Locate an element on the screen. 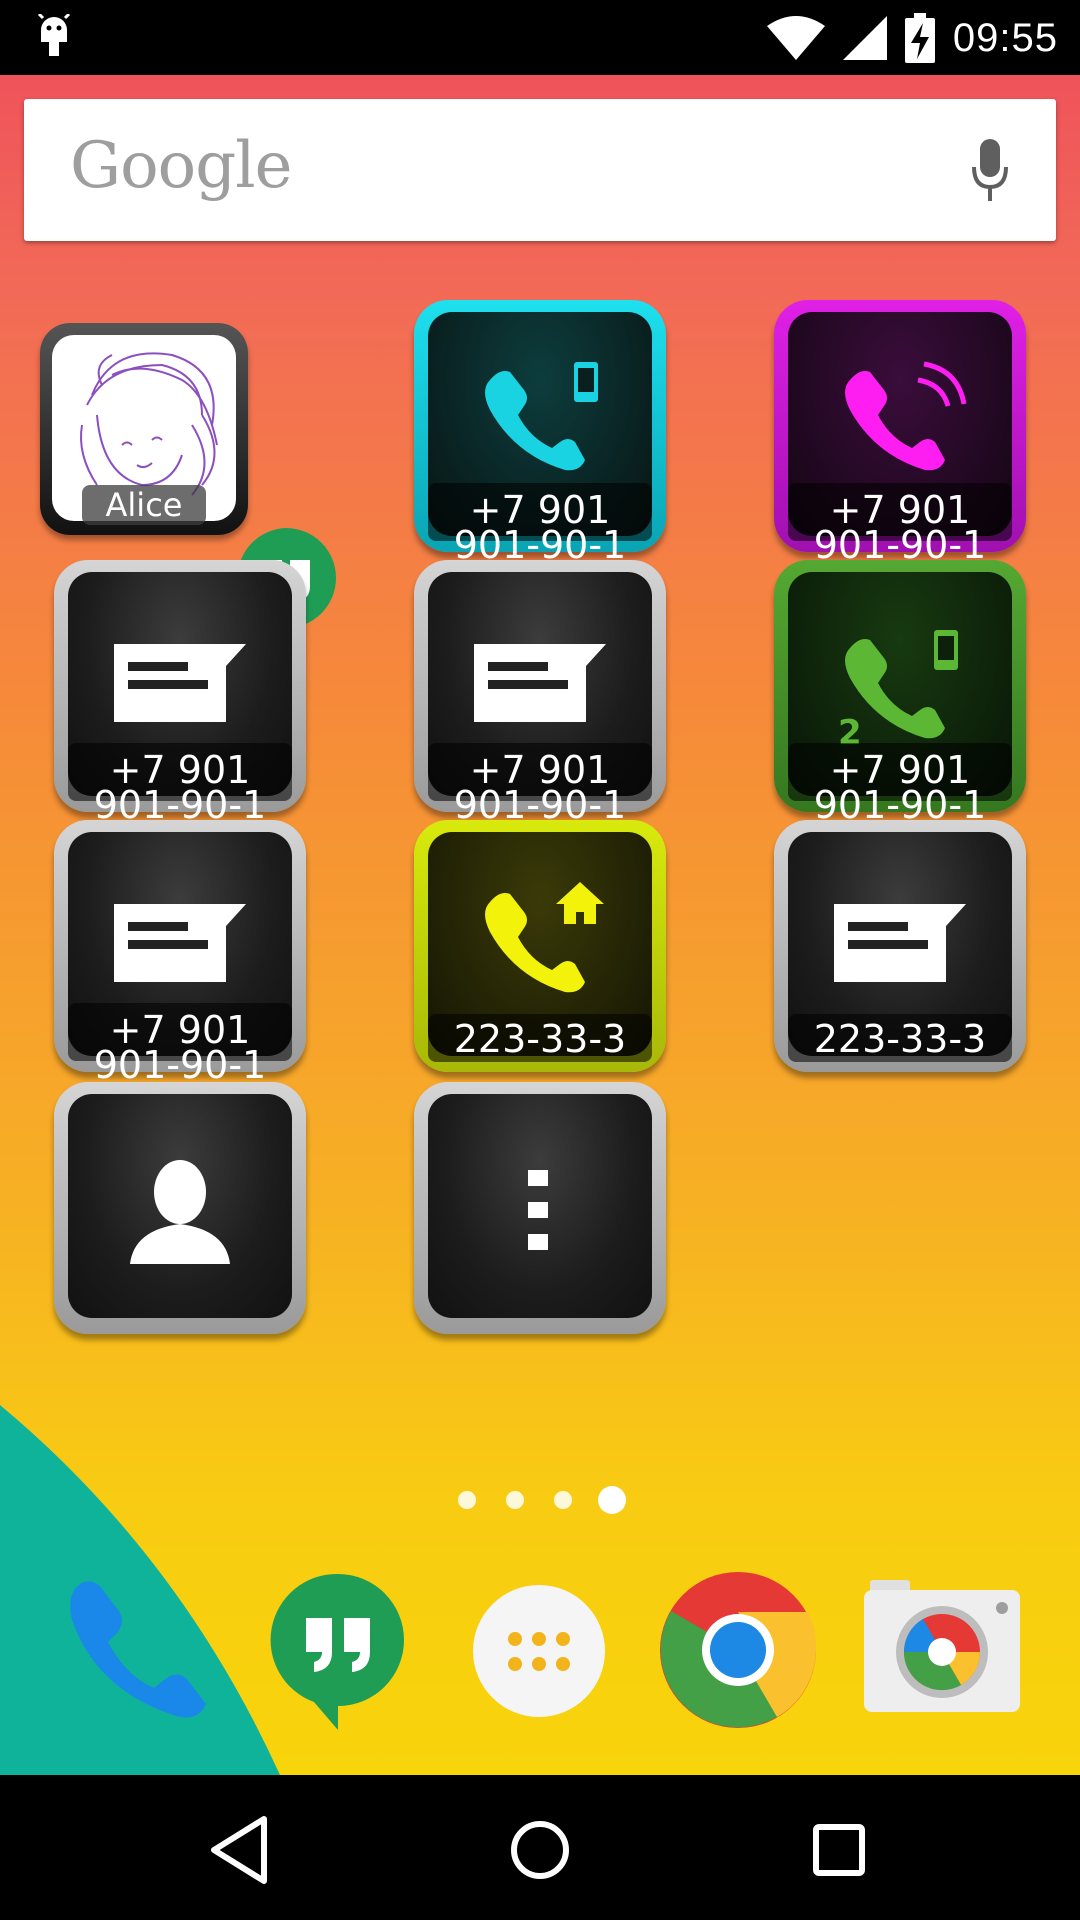 The image size is (1080, 1920). back-icon is located at coordinates (241, 1850).